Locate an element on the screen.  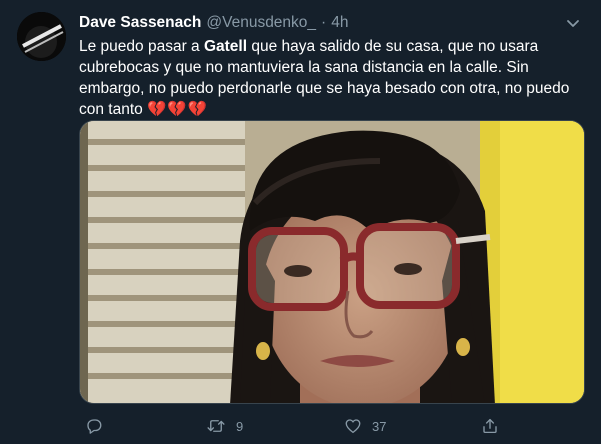
share-button is located at coordinates (490, 426).